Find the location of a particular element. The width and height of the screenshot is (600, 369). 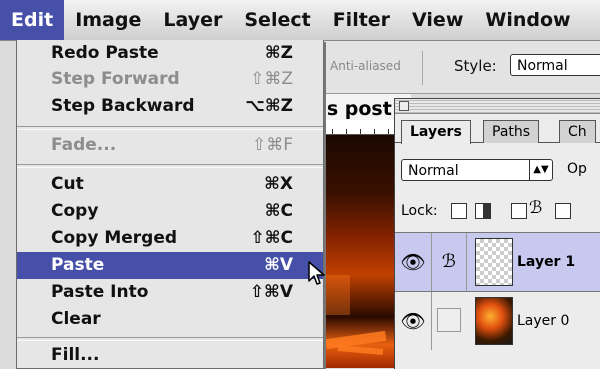

menu-item-shortcut: ⇧⌘F is located at coordinates (272, 145).